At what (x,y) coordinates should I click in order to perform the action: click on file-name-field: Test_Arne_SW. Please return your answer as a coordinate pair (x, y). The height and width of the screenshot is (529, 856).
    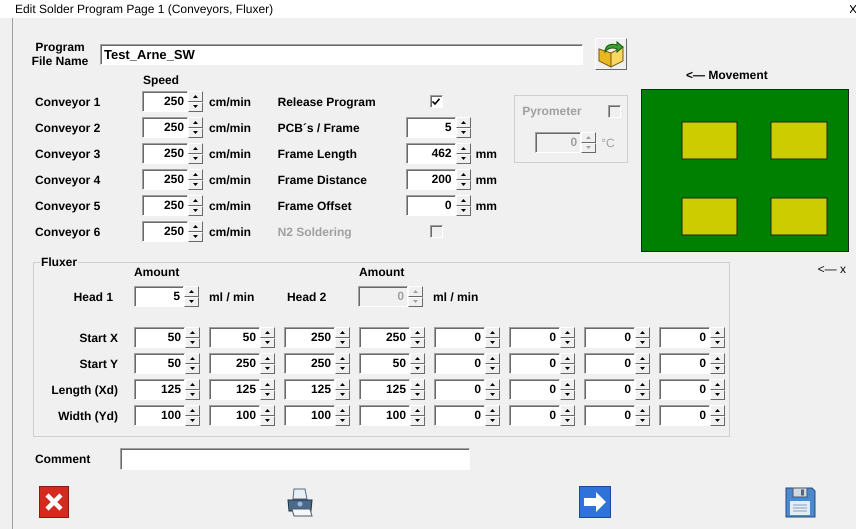
    Looking at the image, I should click on (341, 54).